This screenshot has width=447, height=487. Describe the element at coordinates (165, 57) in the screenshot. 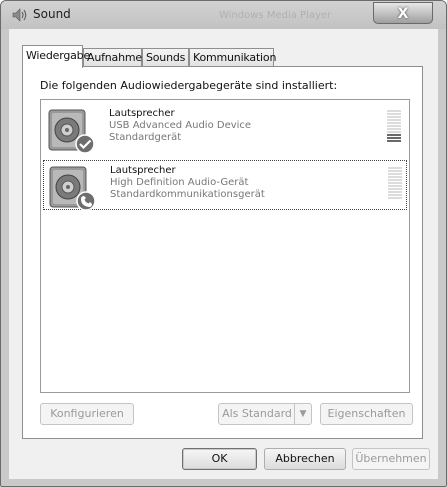

I see `tab-sounds: Sounds` at that location.